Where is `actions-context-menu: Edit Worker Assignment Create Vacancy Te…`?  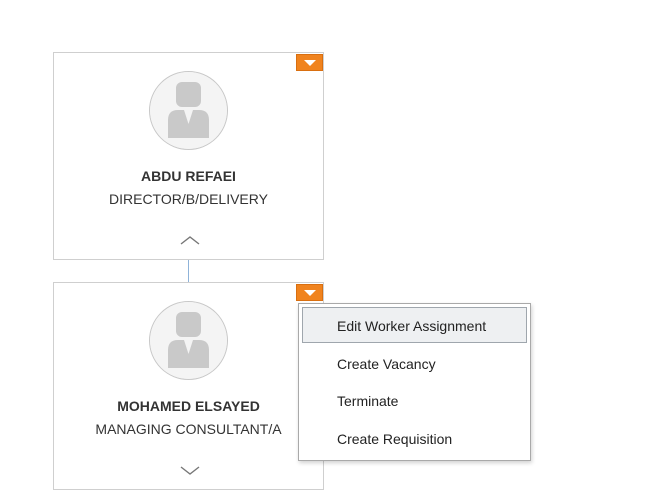
actions-context-menu: Edit Worker Assignment Create Vacancy Te… is located at coordinates (414, 382).